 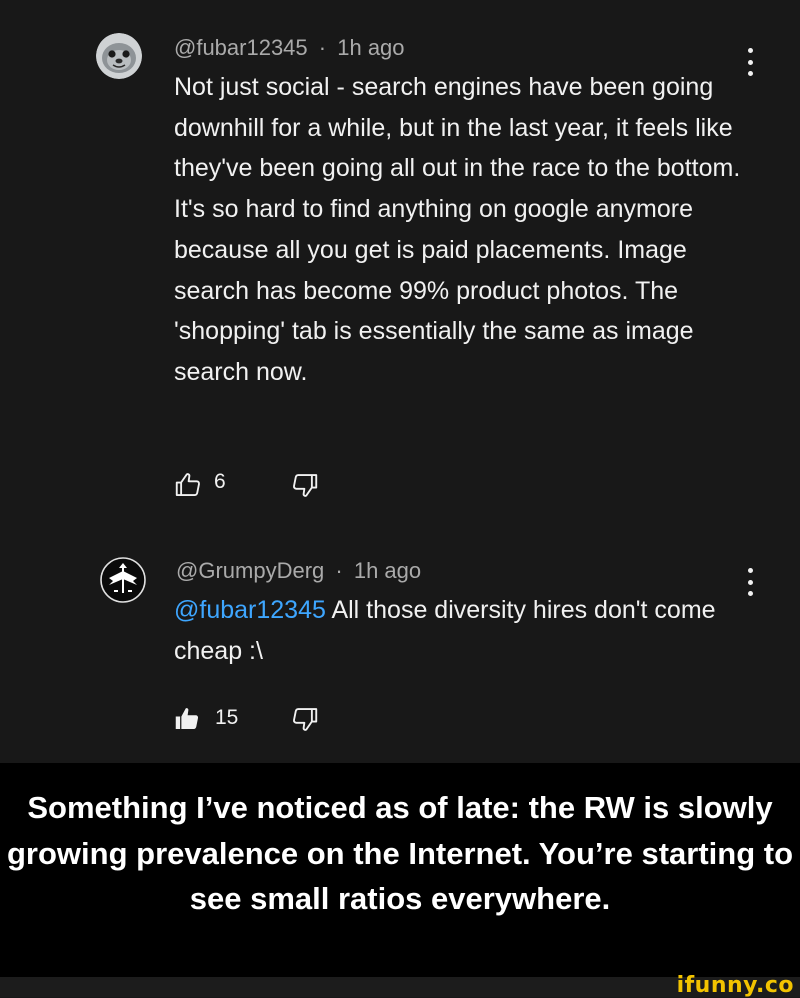 I want to click on like-icon, so click(x=188, y=485).